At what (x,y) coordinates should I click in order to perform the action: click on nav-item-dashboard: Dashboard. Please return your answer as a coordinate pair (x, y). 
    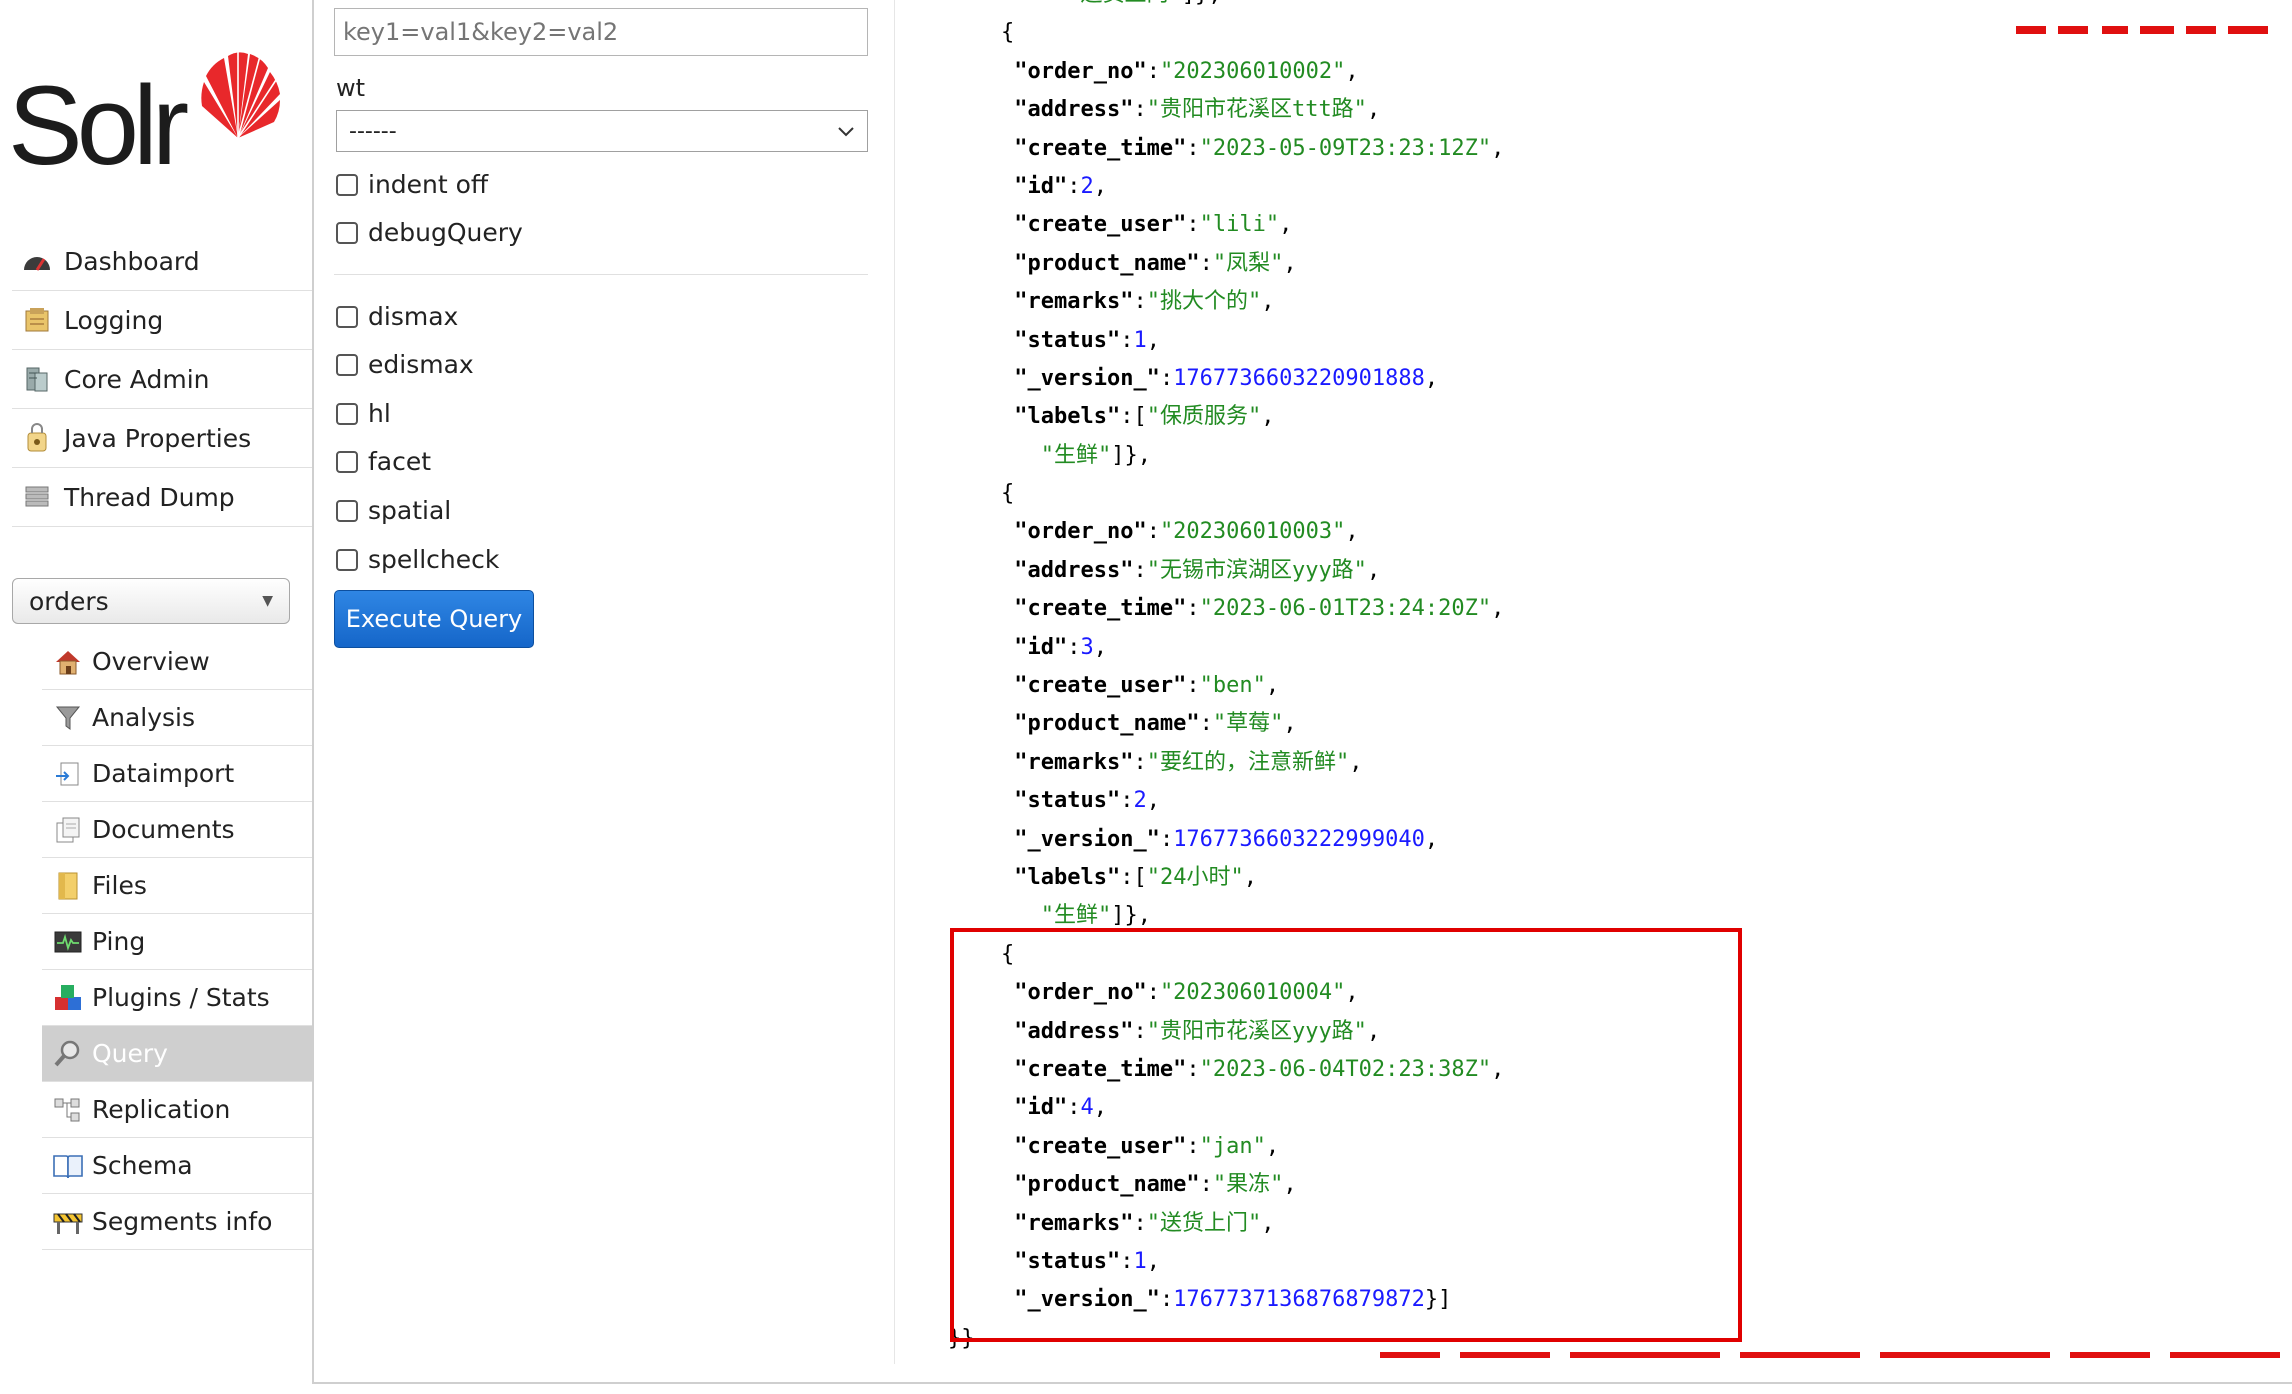
    Looking at the image, I should click on (162, 261).